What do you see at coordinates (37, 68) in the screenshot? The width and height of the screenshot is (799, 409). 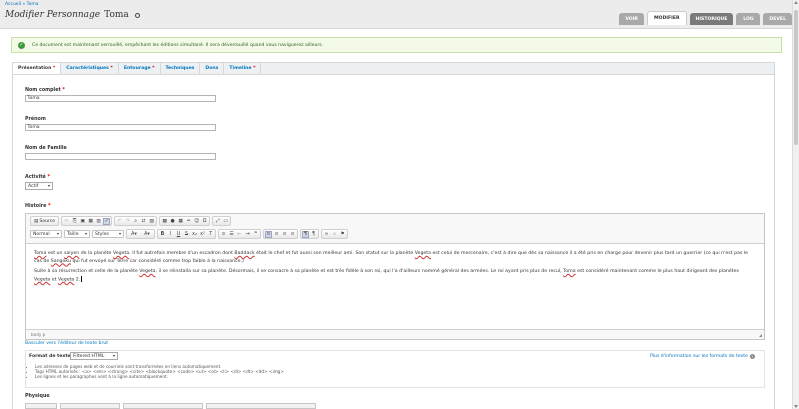 I see `tab-presentation: Présentation *` at bounding box center [37, 68].